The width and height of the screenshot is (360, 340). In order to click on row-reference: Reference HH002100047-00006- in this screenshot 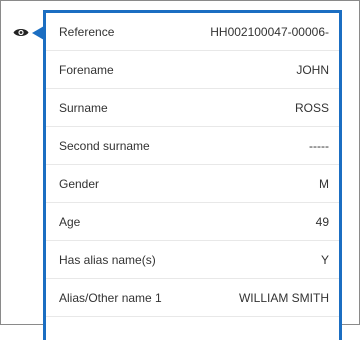, I will do `click(192, 32)`.